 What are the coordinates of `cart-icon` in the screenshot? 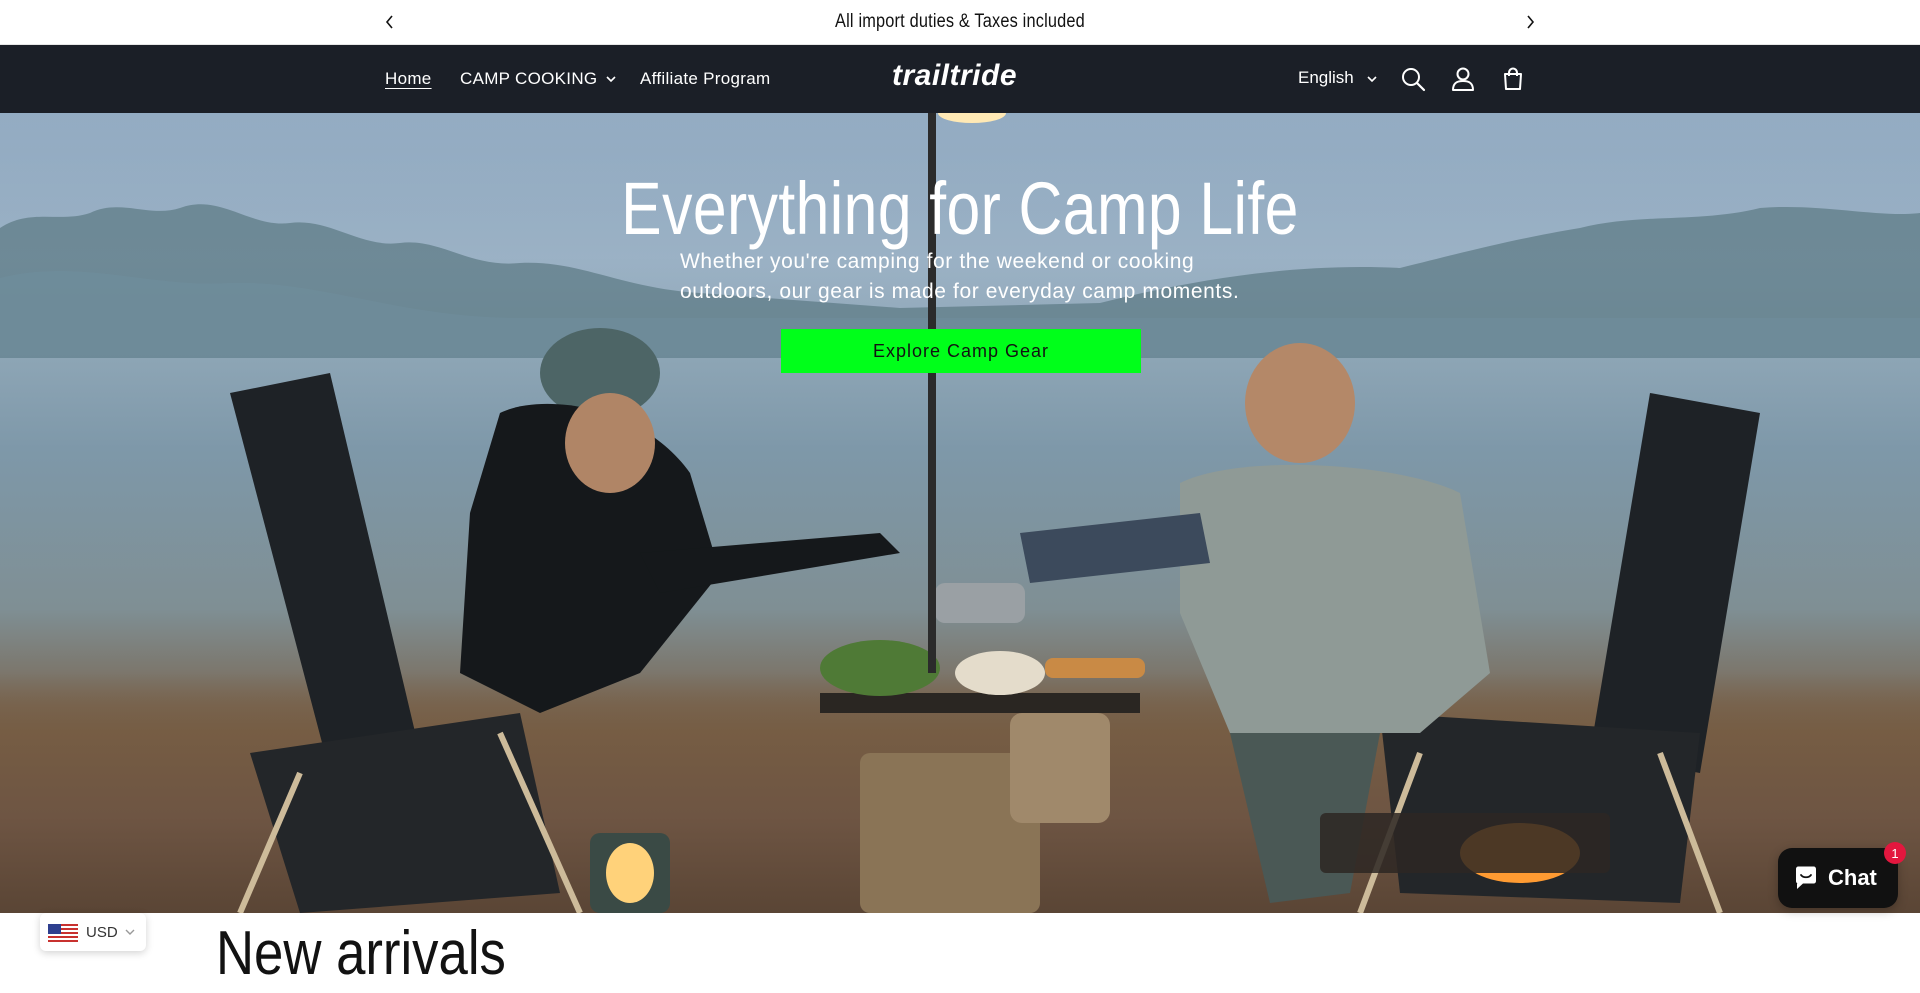 It's located at (1513, 79).